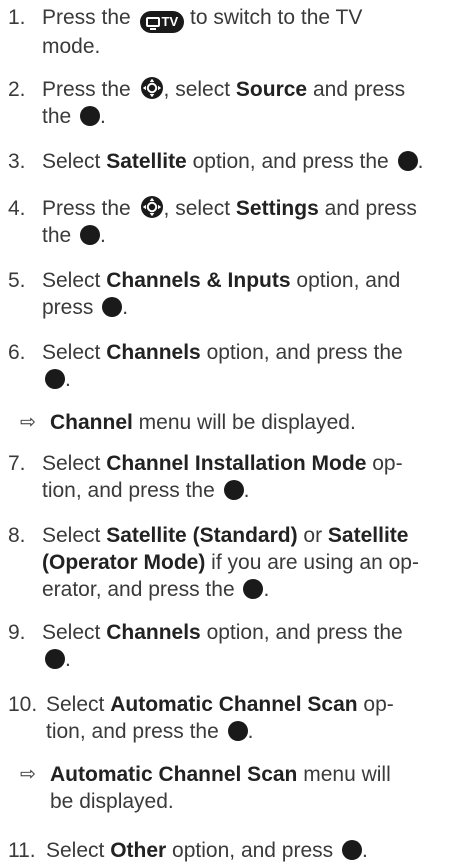  I want to click on step-text: option, and, so click(345, 280).